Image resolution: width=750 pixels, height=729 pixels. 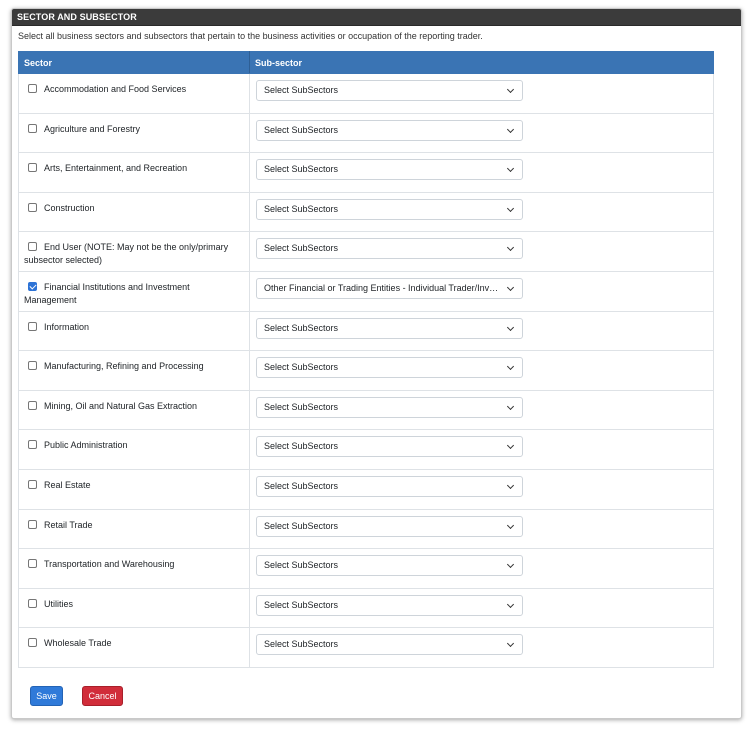 I want to click on sector-label: Transportation and Warehousing, so click(x=109, y=564).